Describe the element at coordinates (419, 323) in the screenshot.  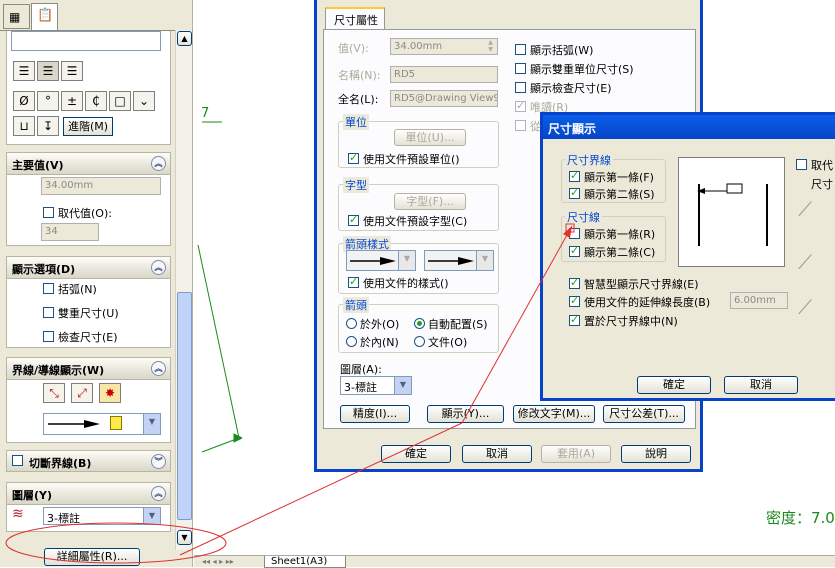
I see `arrow-smart-radio` at that location.